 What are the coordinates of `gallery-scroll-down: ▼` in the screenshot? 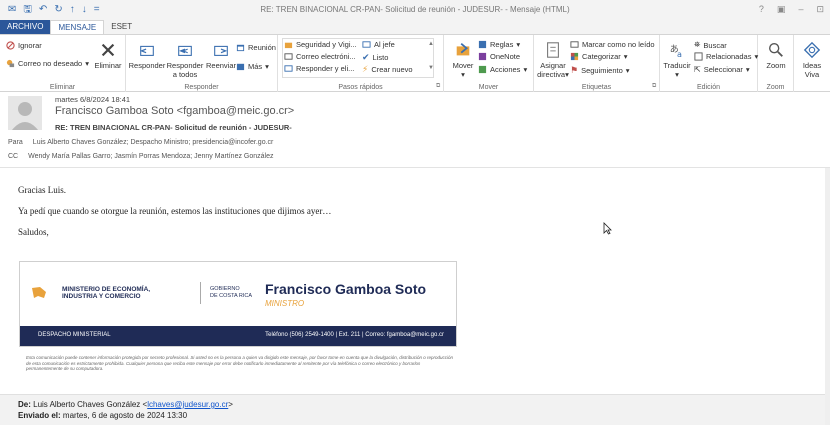 It's located at (431, 68).